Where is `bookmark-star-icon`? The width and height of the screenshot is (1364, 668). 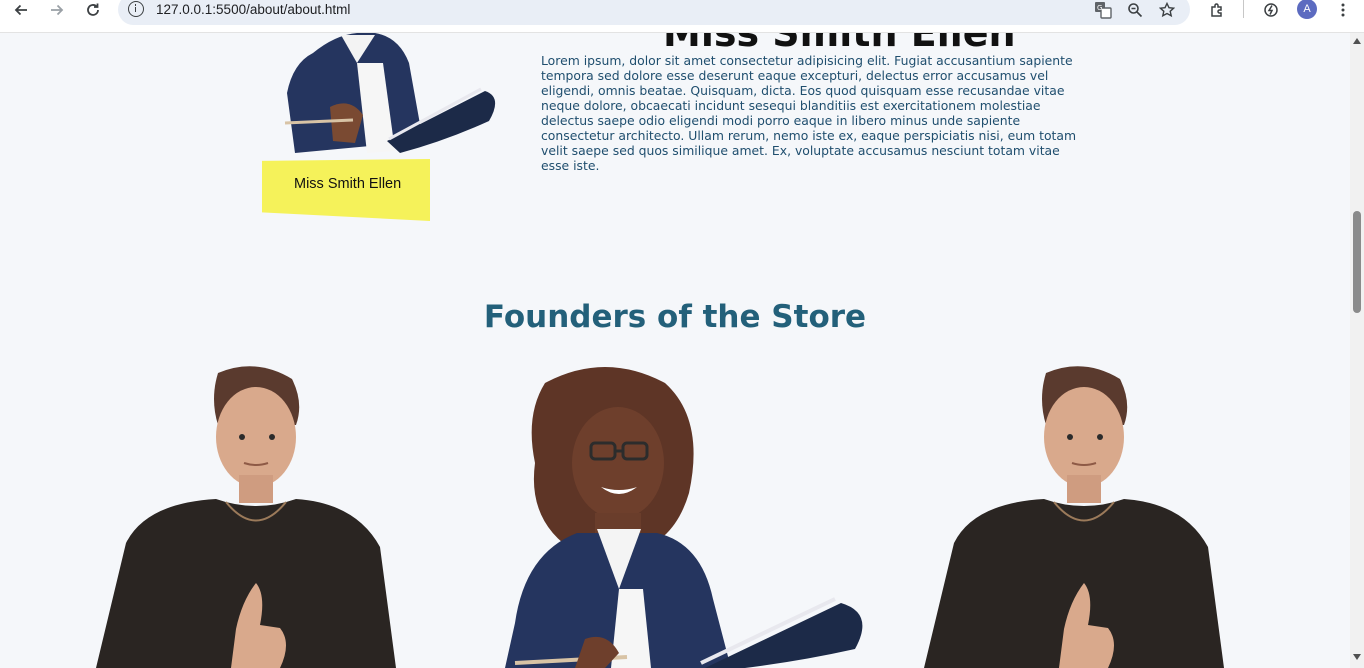
bookmark-star-icon is located at coordinates (1167, 10).